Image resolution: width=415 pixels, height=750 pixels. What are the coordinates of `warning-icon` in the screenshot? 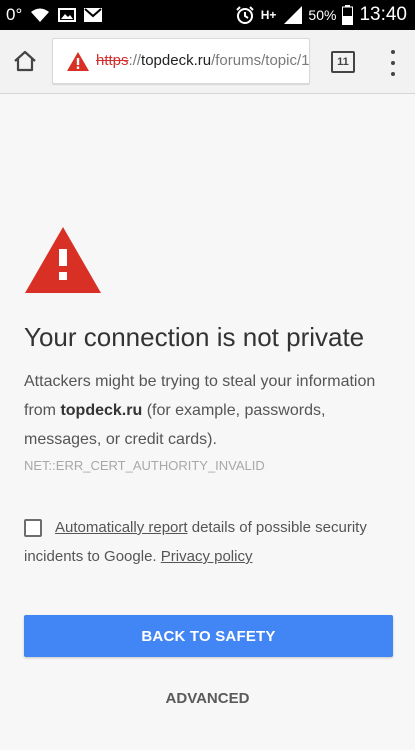 It's located at (78, 64).